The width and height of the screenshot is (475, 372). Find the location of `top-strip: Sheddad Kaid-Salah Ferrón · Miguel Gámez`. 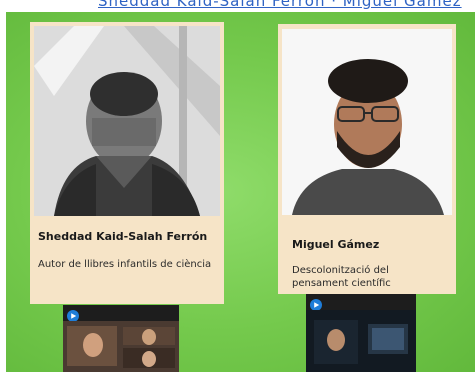

top-strip: Sheddad Kaid-Salah Ferrón · Miguel Gámez is located at coordinates (237, 6).